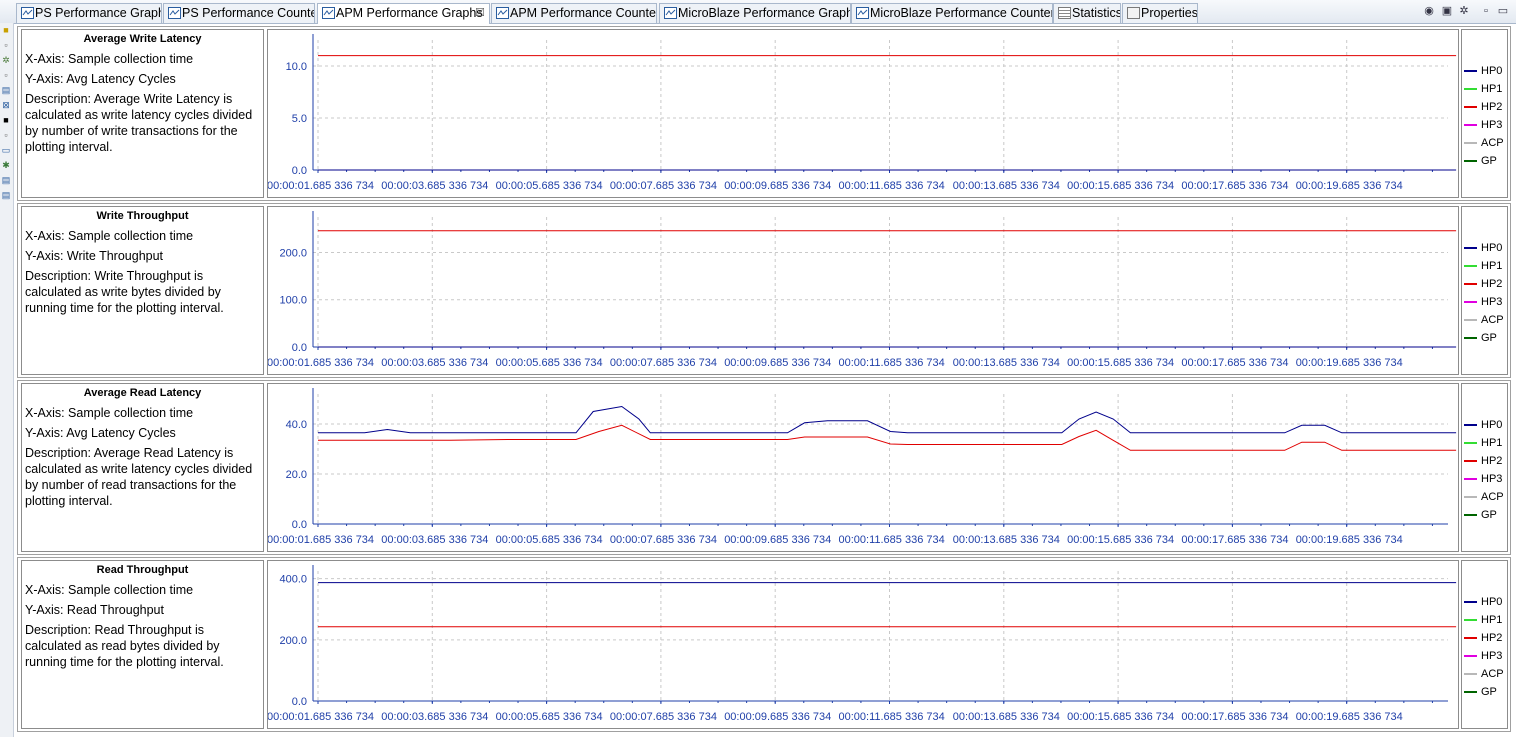  Describe the element at coordinates (1429, 11) in the screenshot. I see `view-icon: ◉` at that location.